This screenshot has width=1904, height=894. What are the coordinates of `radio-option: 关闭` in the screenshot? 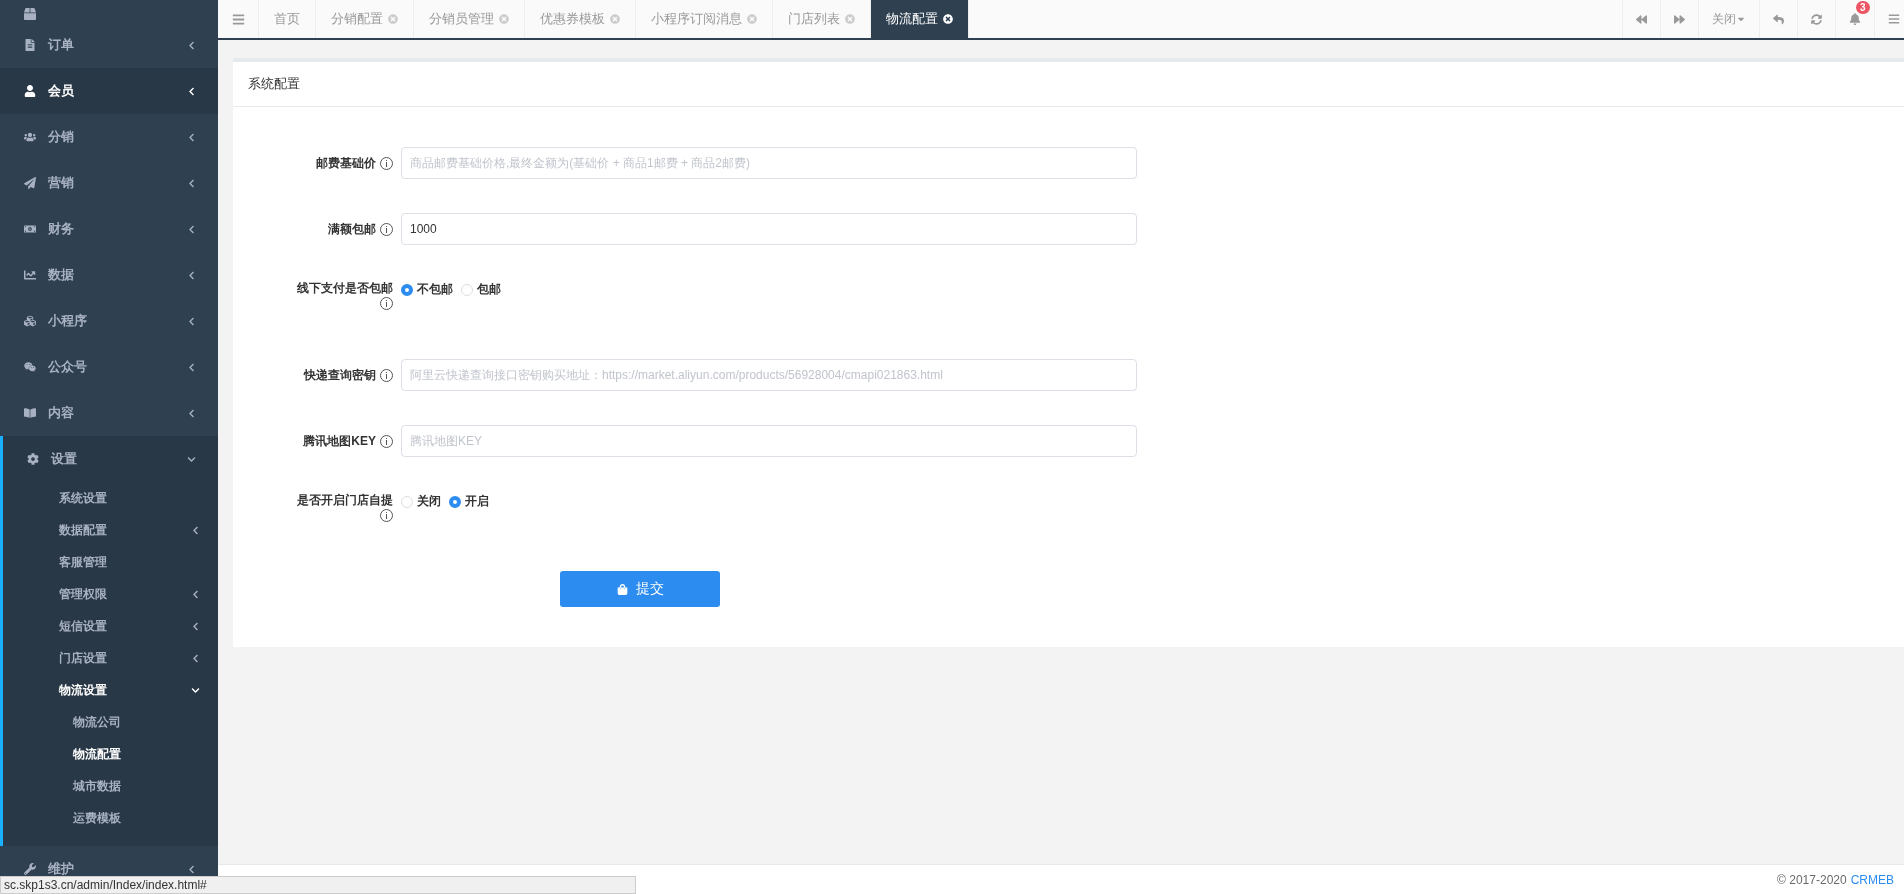 It's located at (421, 501).